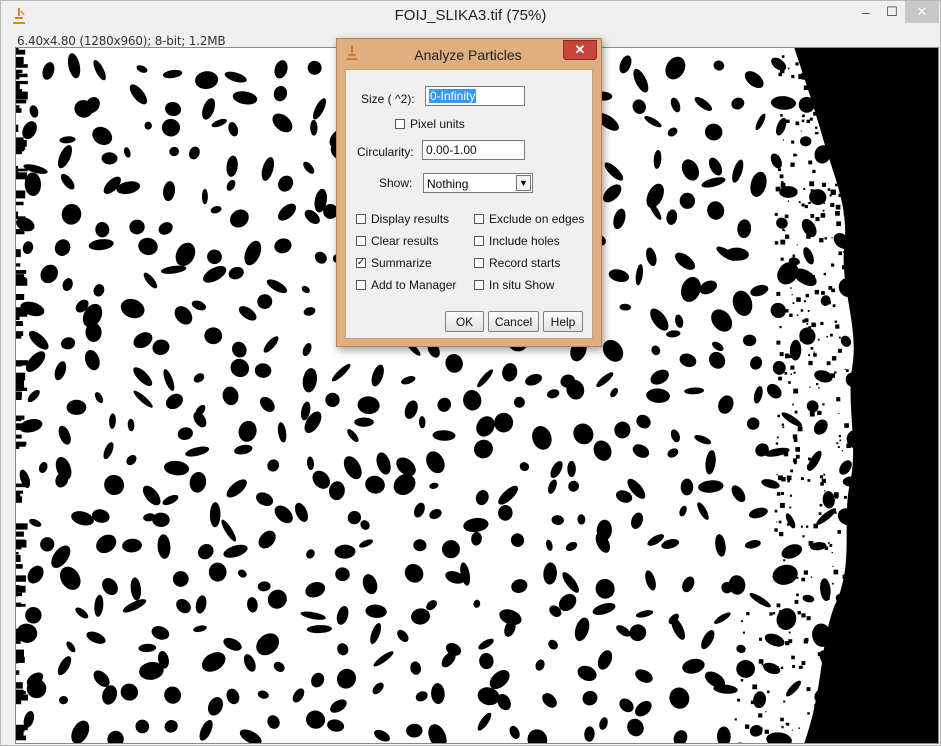 The width and height of the screenshot is (941, 746). I want to click on display-results-checkbox: Display results, so click(402, 219).